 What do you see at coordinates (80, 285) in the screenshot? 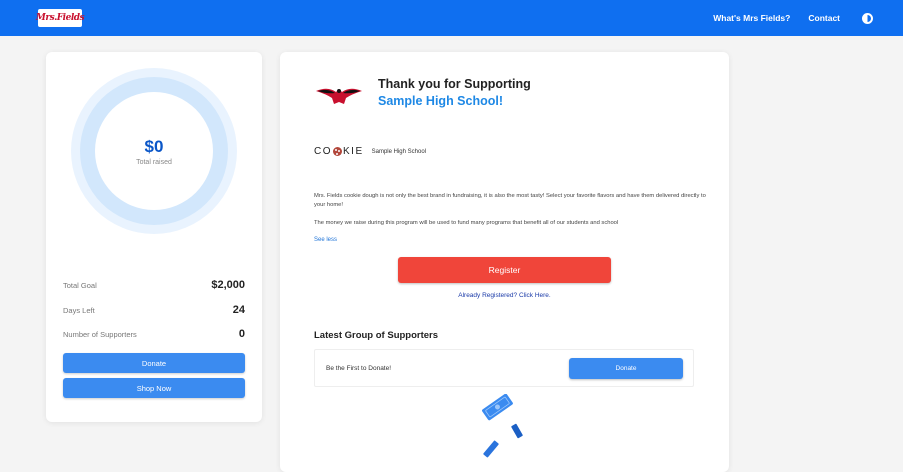
I see `stat-label: Total Goal` at bounding box center [80, 285].